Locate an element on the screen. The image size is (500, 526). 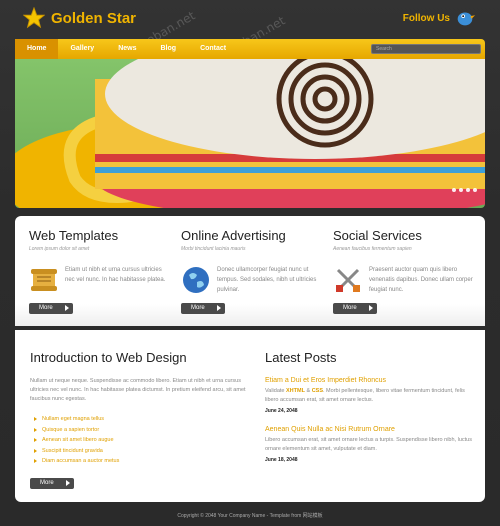
intro-title: Introduction to Web Design is located at coordinates (108, 357).